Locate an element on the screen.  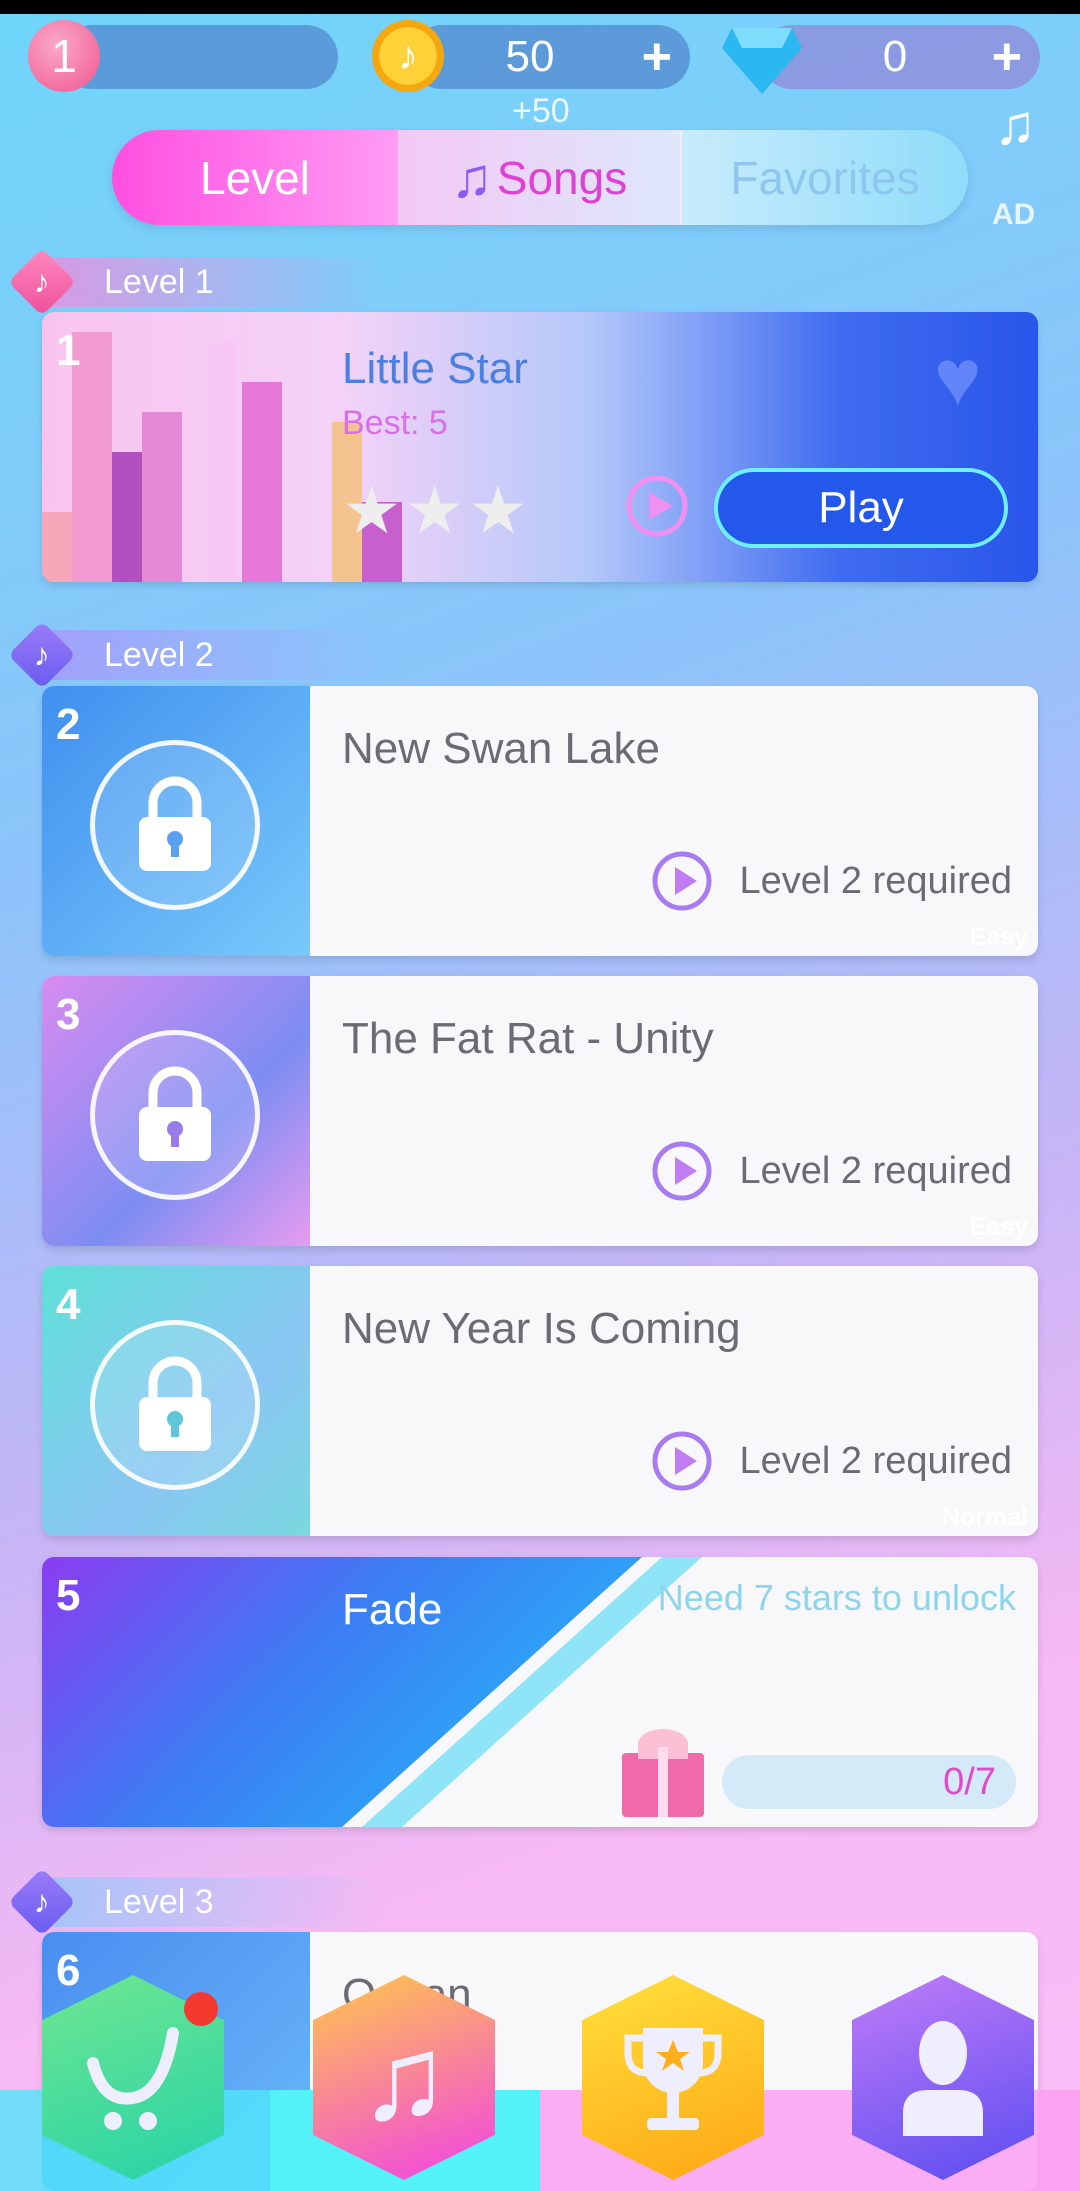
tab-favorites: Favorites is located at coordinates (825, 177).